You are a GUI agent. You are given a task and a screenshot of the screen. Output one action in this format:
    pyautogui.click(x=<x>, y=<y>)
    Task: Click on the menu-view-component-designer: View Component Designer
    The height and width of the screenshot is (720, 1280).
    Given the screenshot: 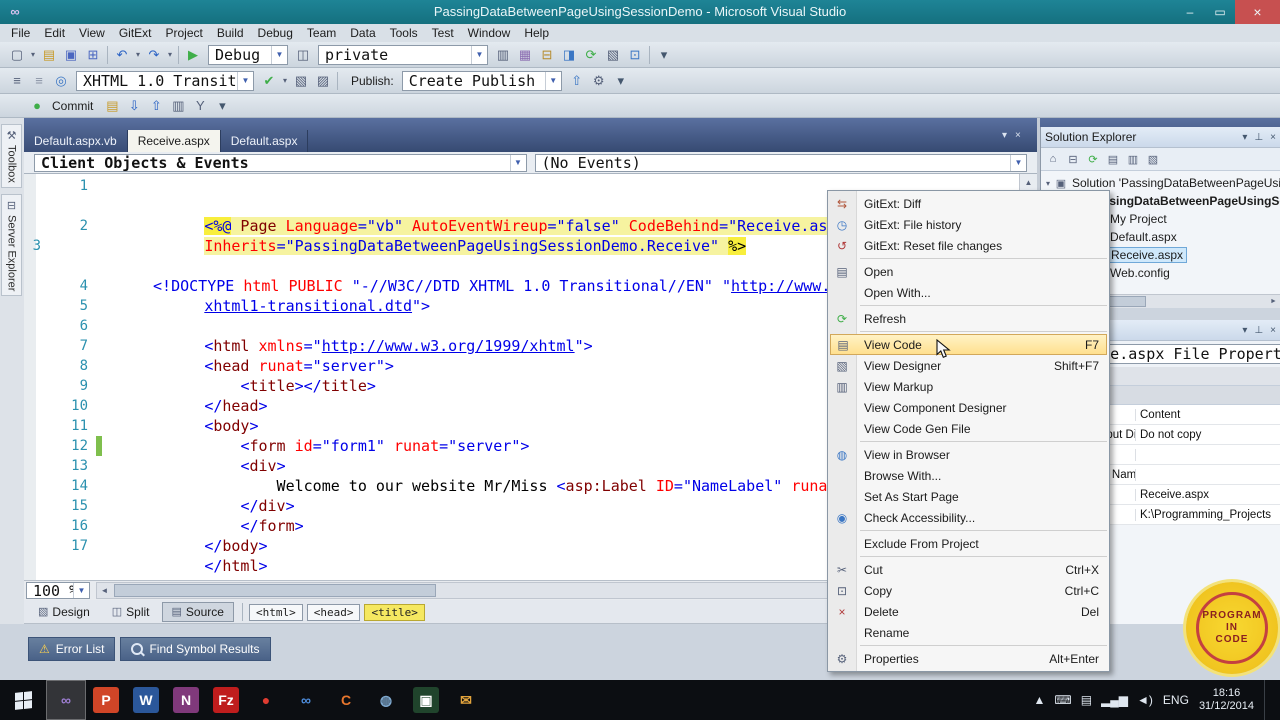 What is the action you would take?
    pyautogui.click(x=968, y=407)
    